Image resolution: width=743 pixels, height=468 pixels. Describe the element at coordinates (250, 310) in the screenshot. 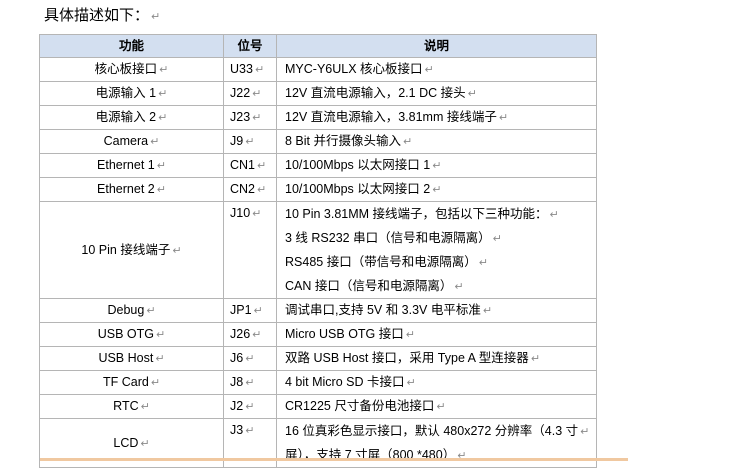

I see `cell-reference: JP1 ↵` at that location.